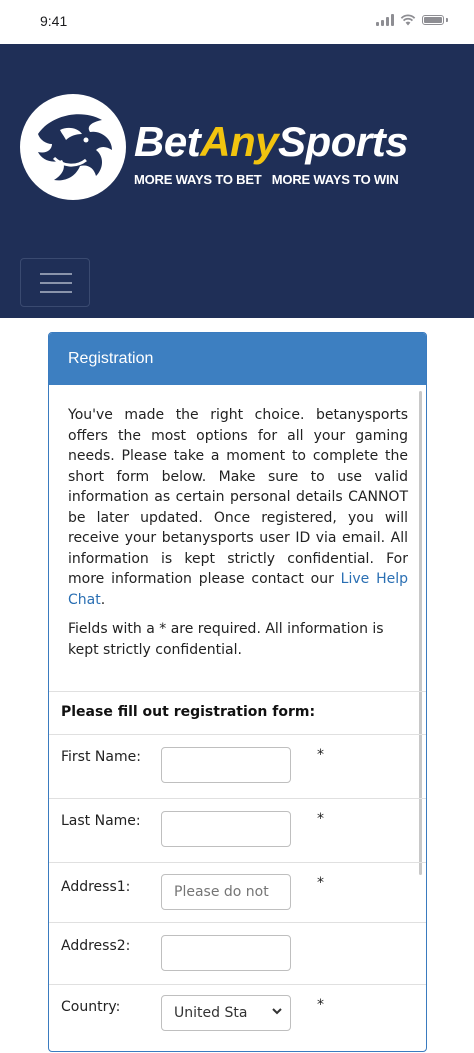 The image size is (474, 1053). What do you see at coordinates (101, 821) in the screenshot?
I see `last-name-label: Last Name:` at bounding box center [101, 821].